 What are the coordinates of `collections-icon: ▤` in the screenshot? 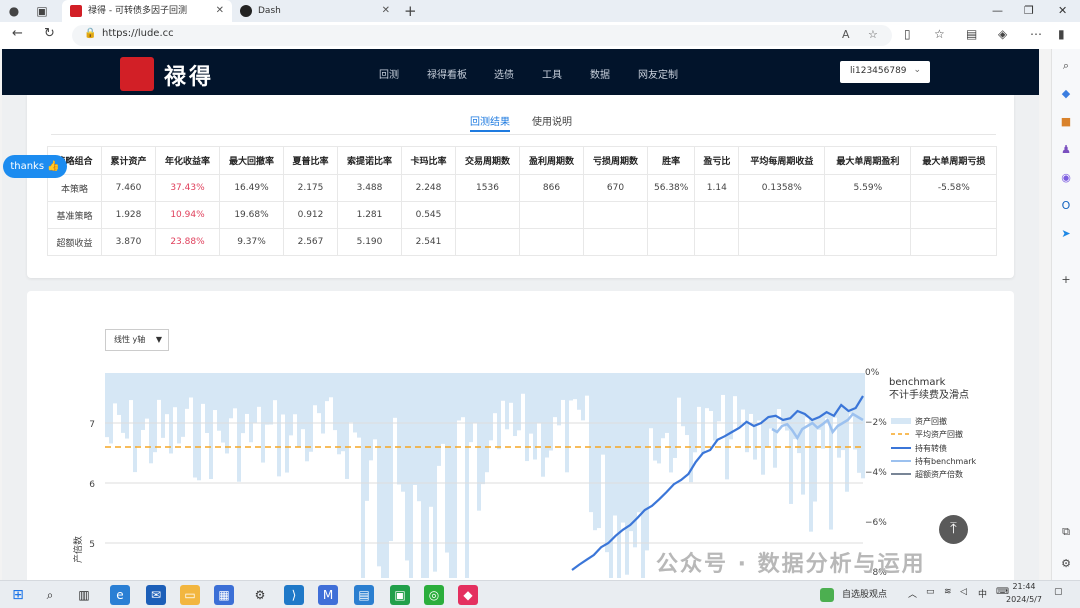 It's located at (971, 34).